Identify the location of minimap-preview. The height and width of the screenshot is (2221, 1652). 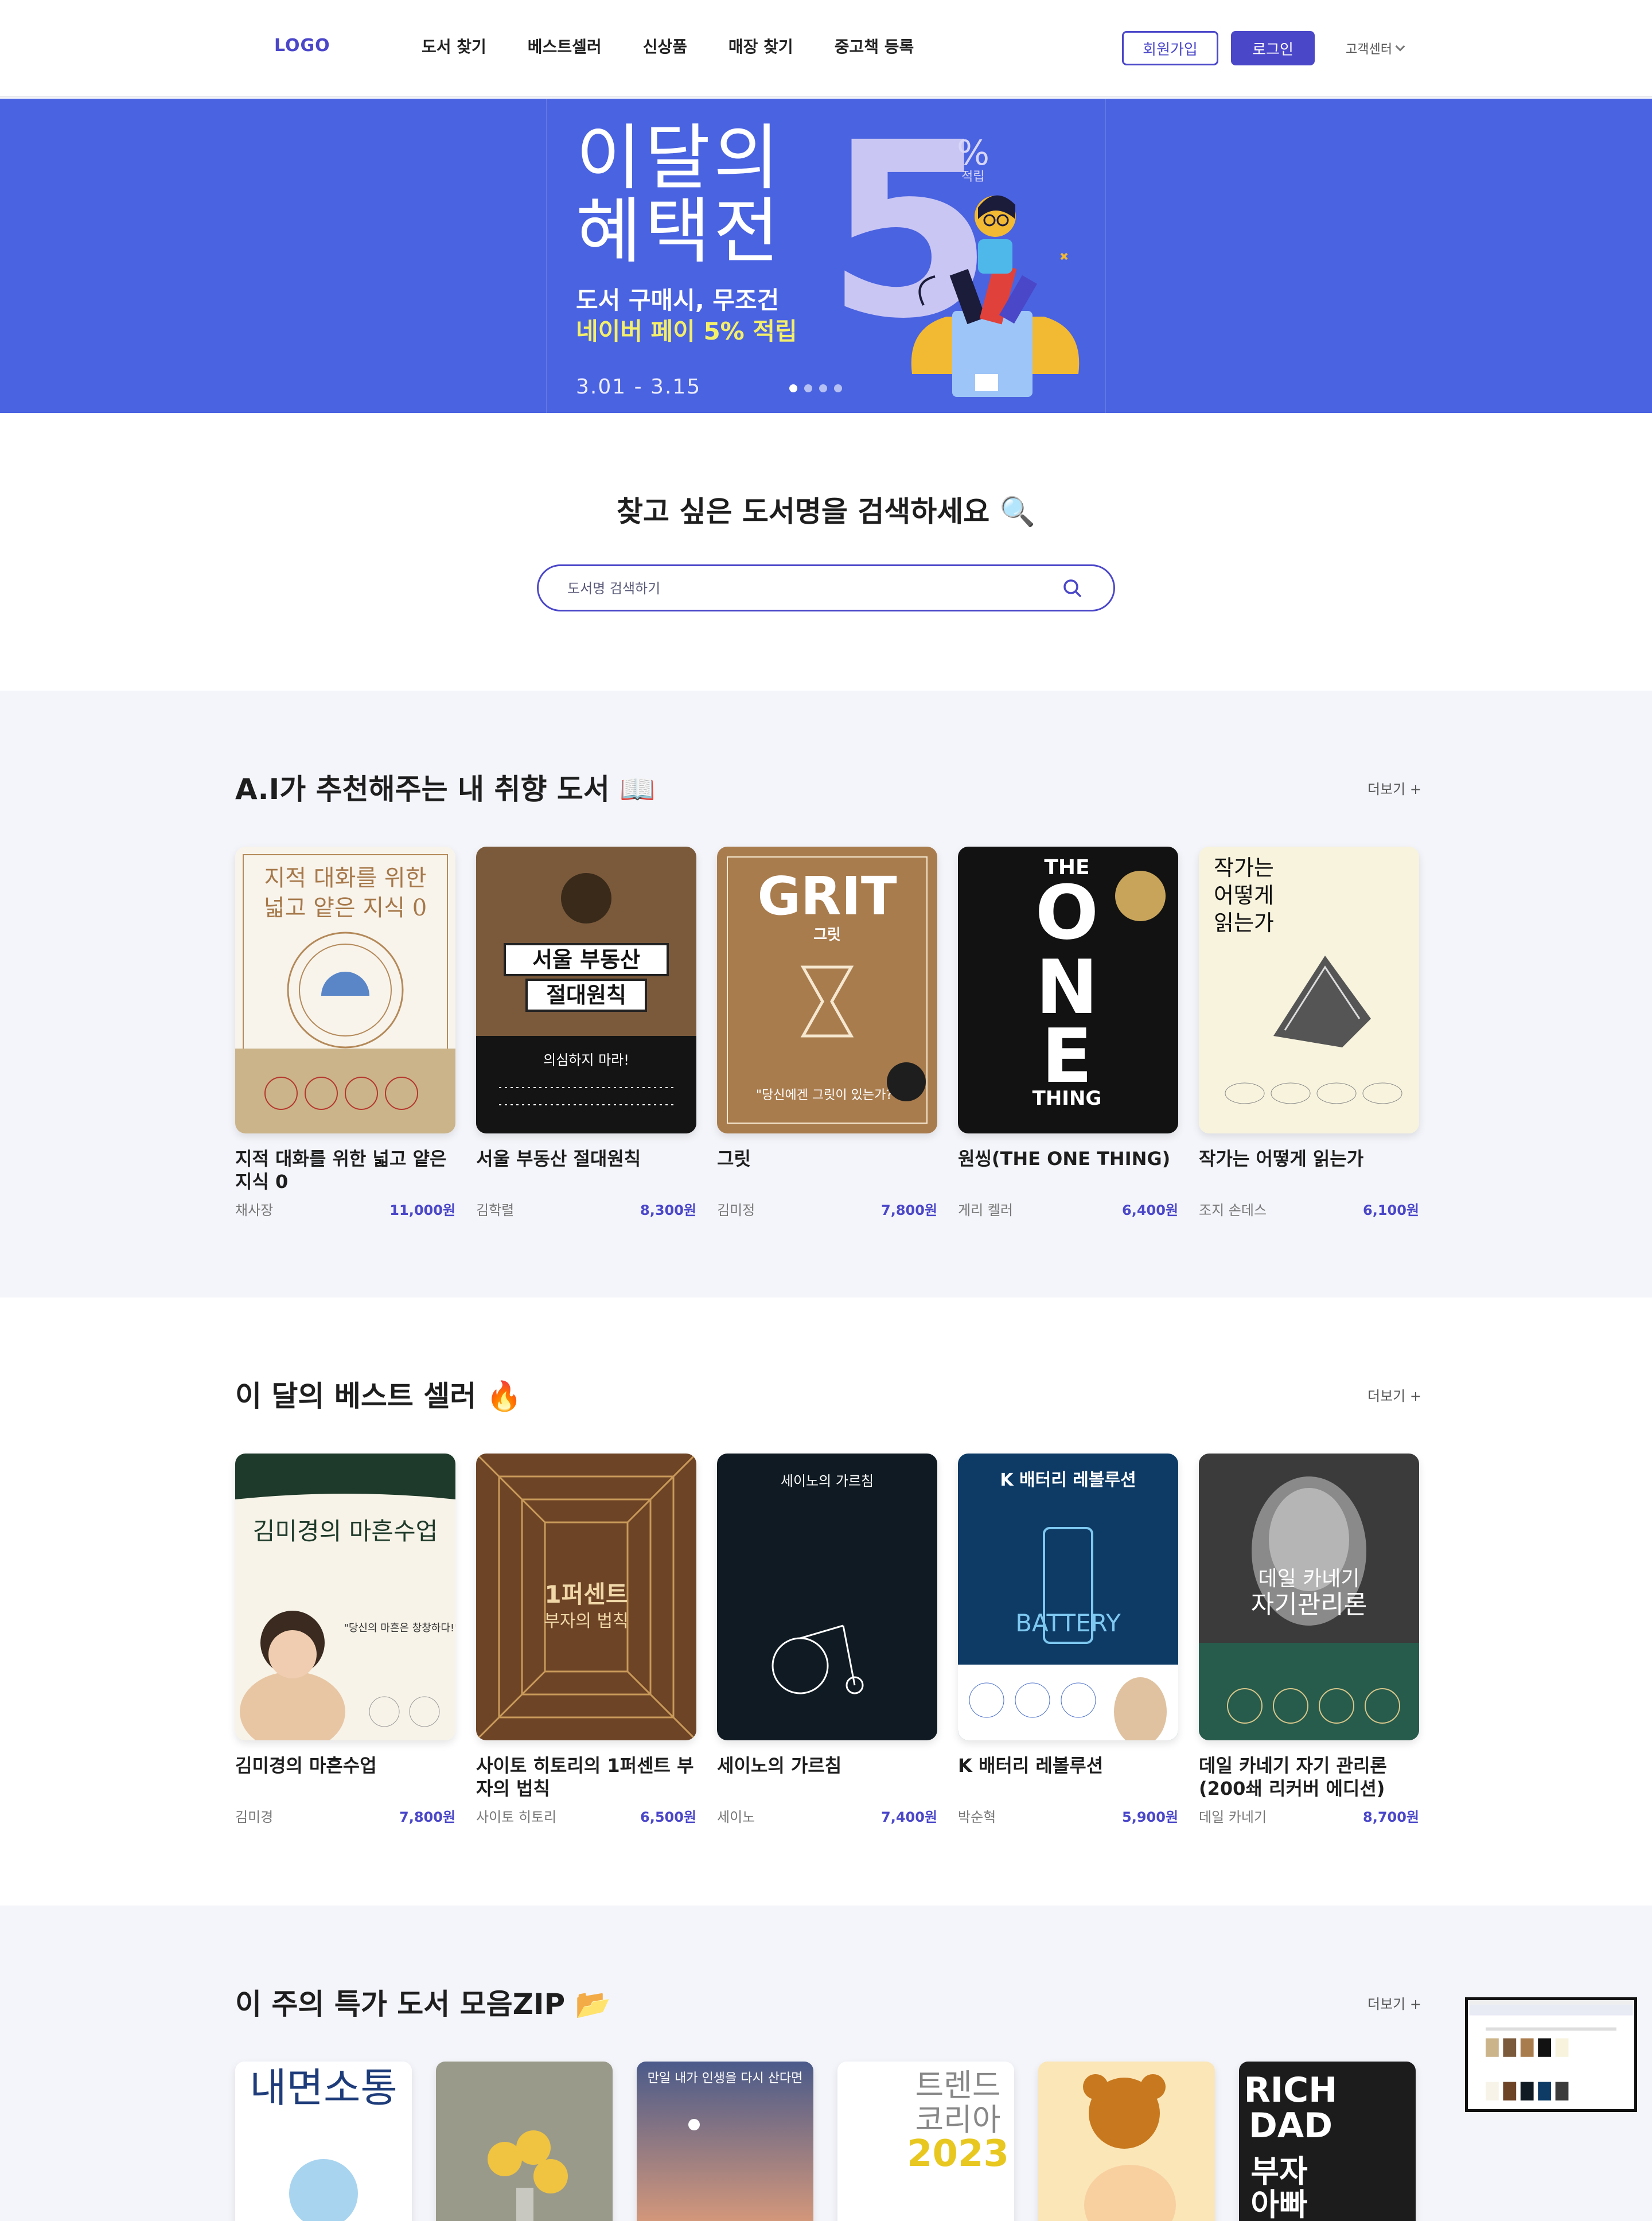
(1551, 2054).